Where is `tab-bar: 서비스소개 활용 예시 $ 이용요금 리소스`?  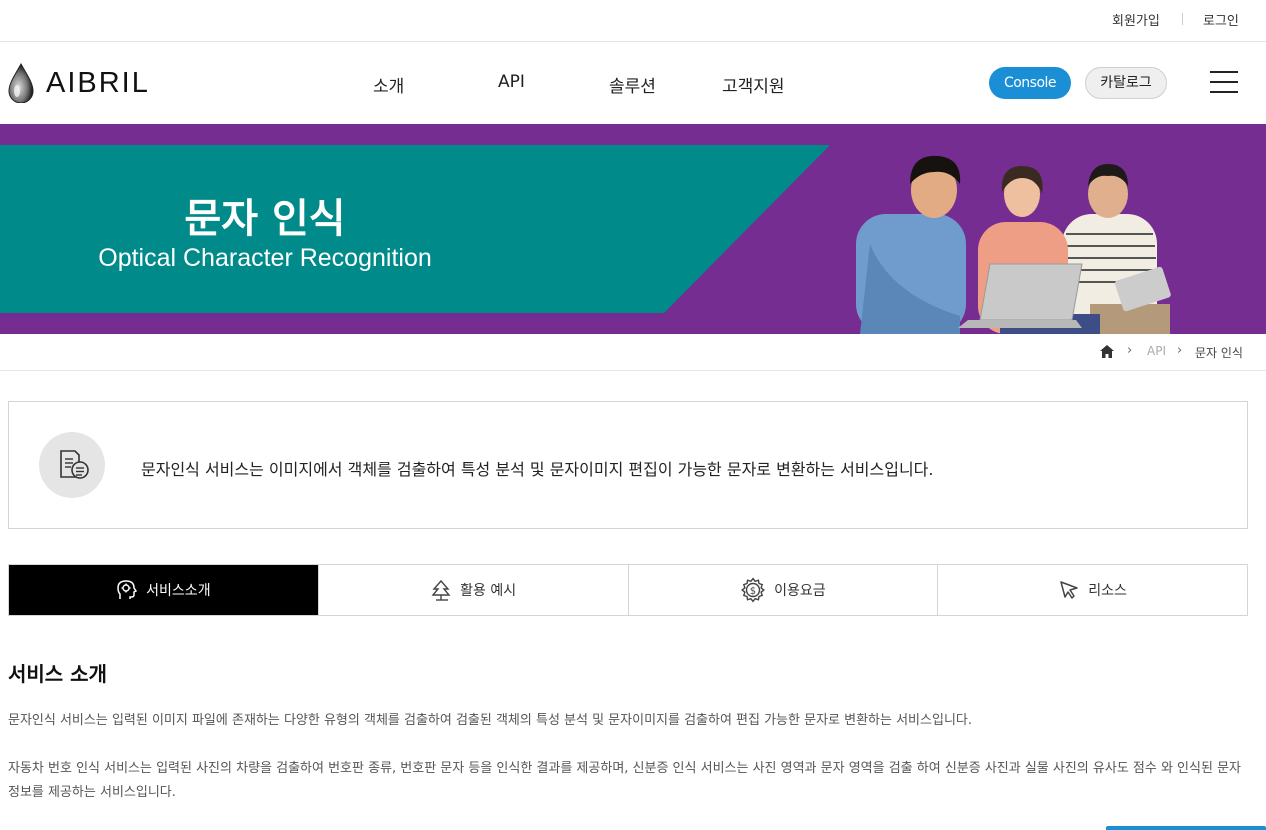 tab-bar: 서비스소개 활용 예시 $ 이용요금 리소스 is located at coordinates (628, 590).